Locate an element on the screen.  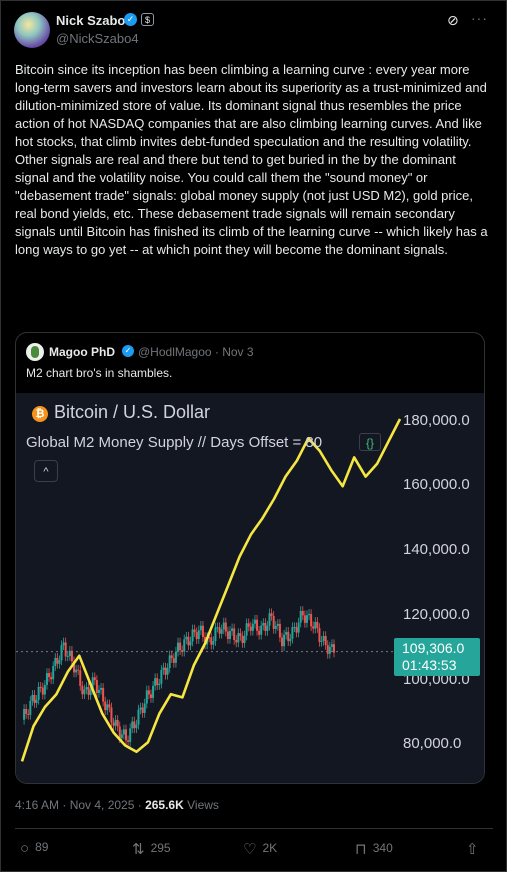
like-count: 2K is located at coordinates (270, 848).